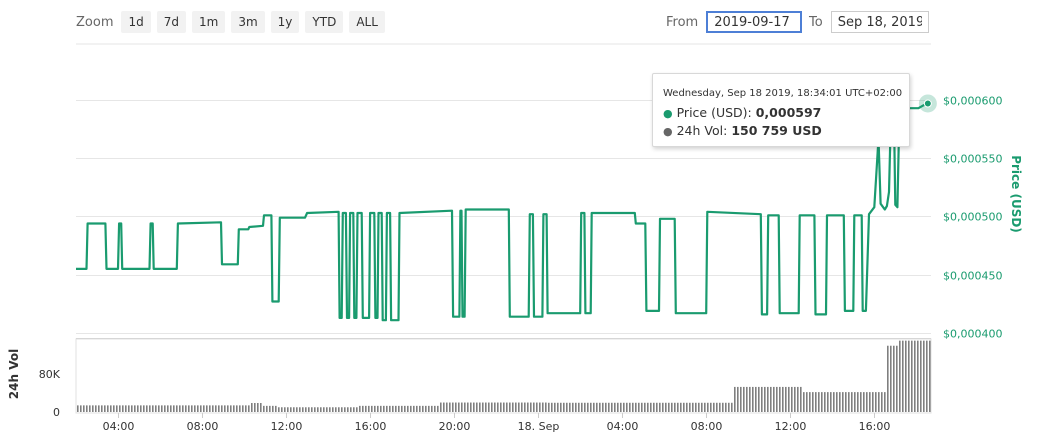 The image size is (1049, 438). What do you see at coordinates (707, 426) in the screenshot?
I see `x-tick-label: 08:00` at bounding box center [707, 426].